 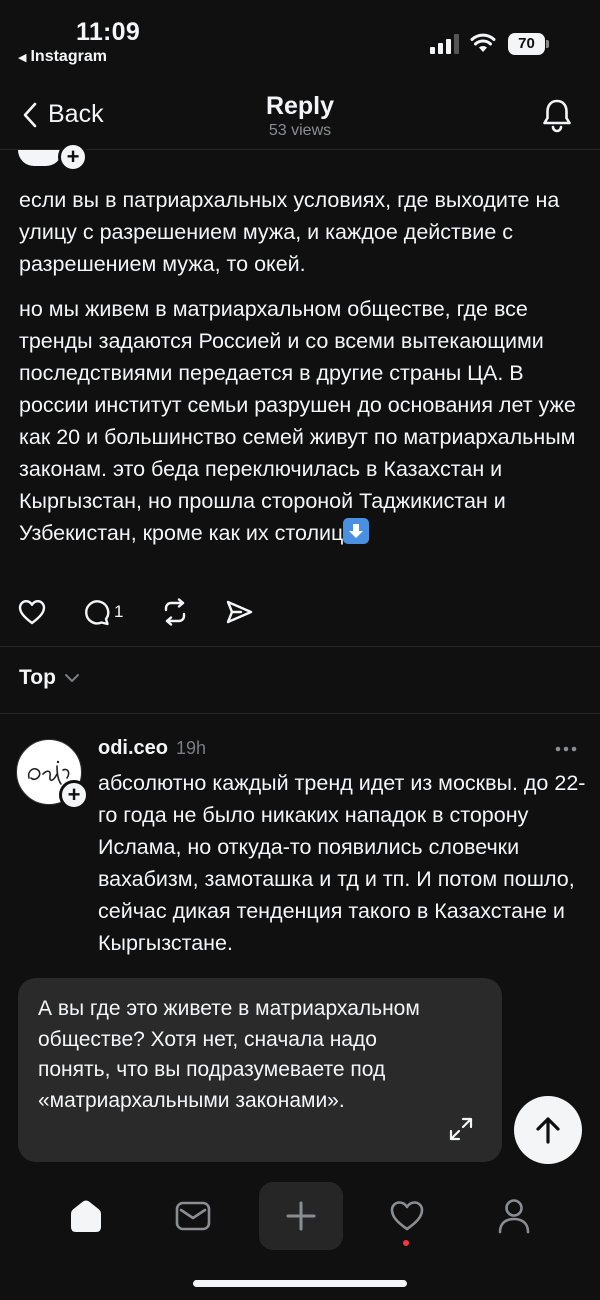 I want to click on tab-inbox, so click(x=193, y=1216).